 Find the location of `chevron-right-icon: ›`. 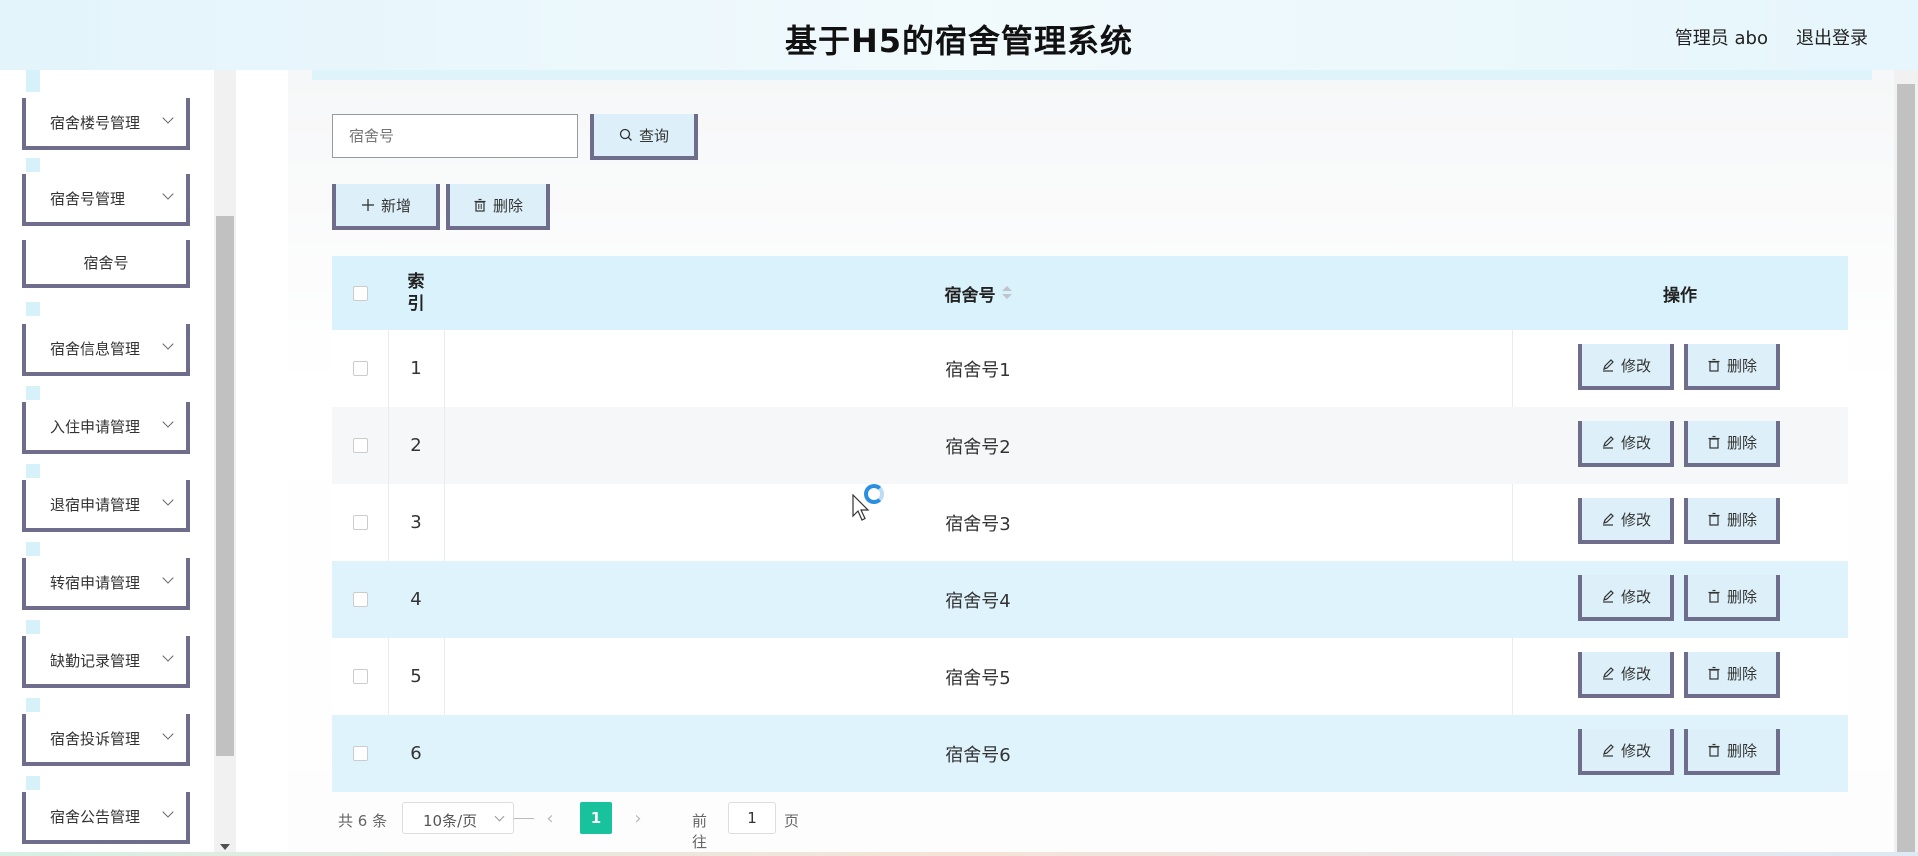

chevron-right-icon: › is located at coordinates (638, 818).